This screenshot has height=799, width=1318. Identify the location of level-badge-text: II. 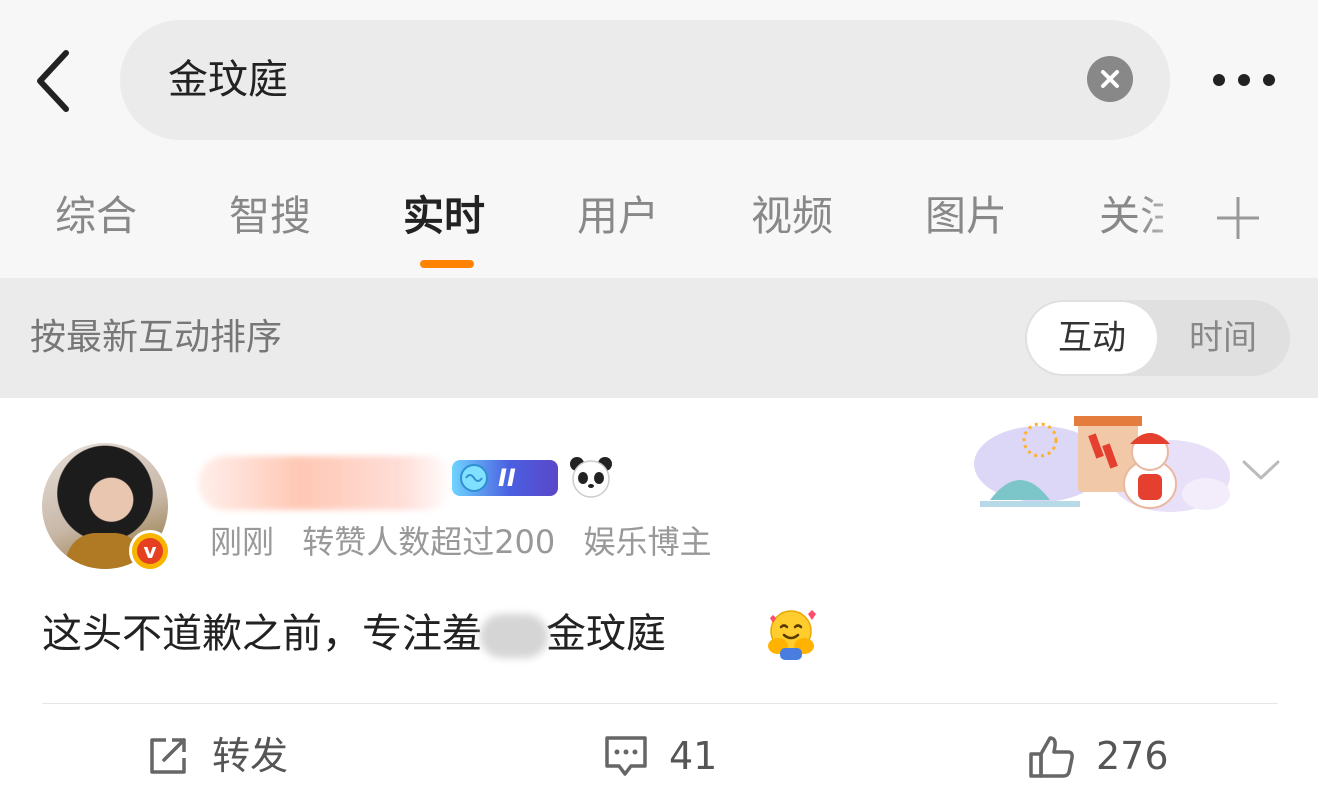
(507, 478).